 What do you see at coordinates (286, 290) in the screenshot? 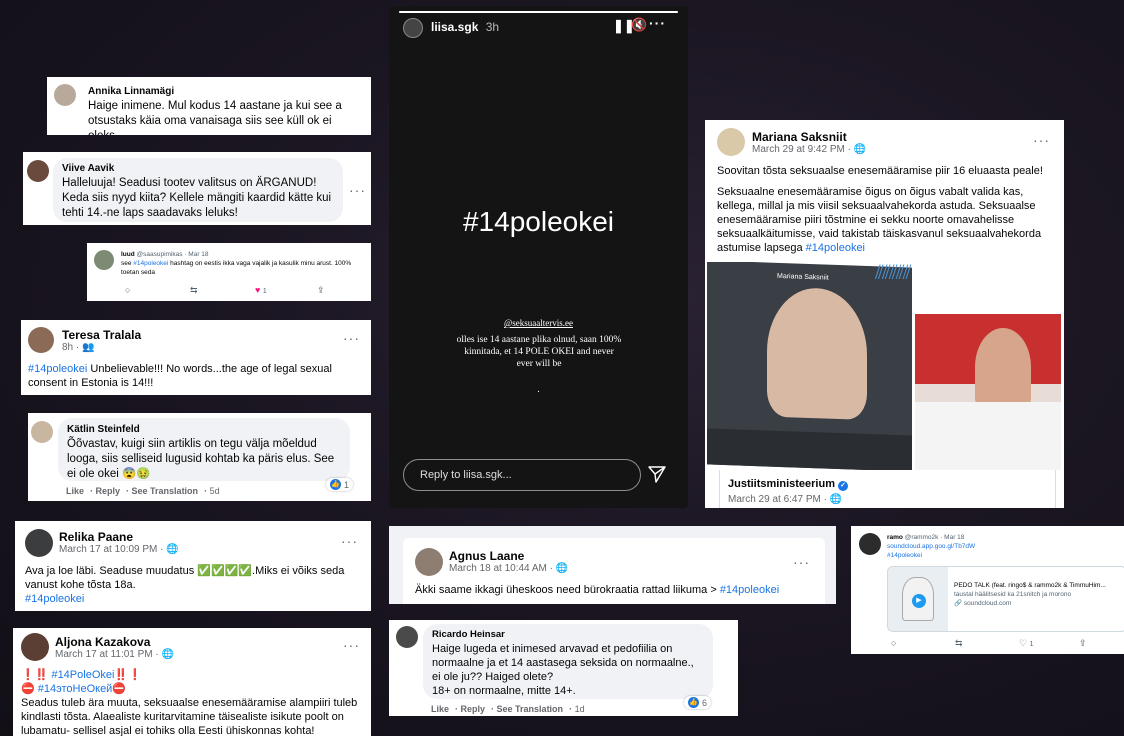
I see `heart-icon: ♥ 1` at bounding box center [286, 290].